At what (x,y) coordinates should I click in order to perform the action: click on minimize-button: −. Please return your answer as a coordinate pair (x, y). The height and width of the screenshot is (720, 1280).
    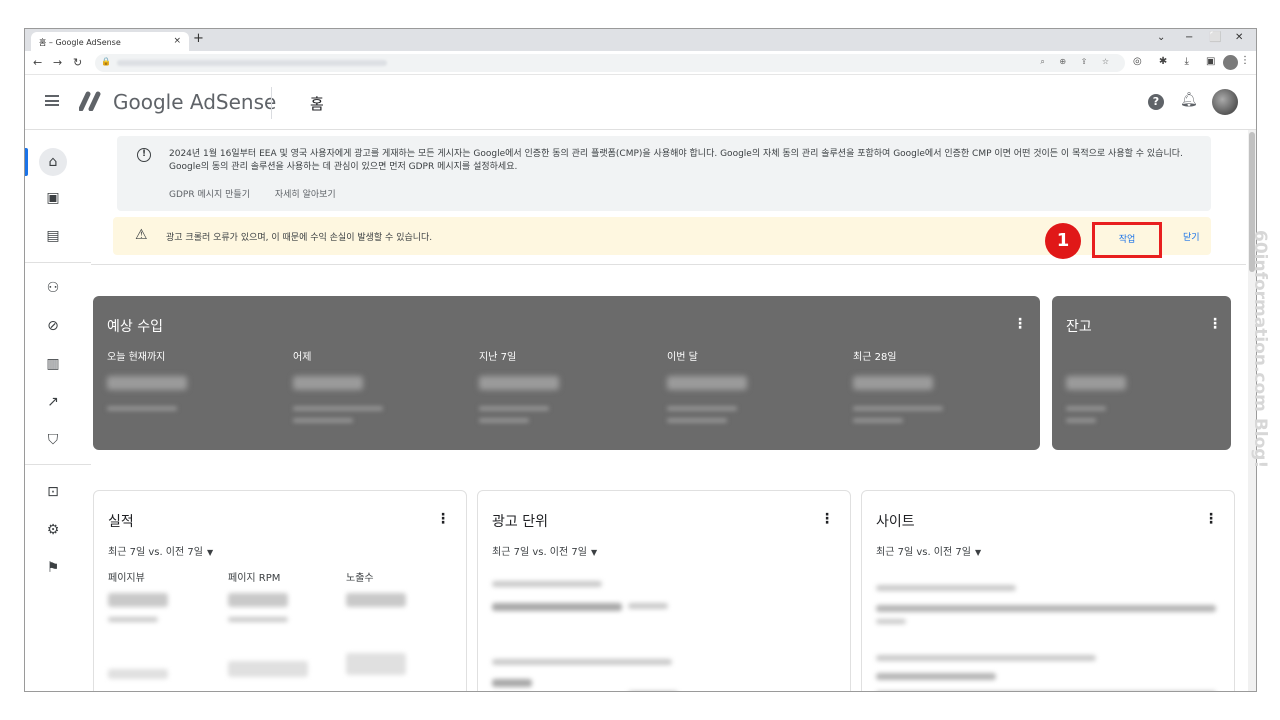
    Looking at the image, I should click on (1189, 37).